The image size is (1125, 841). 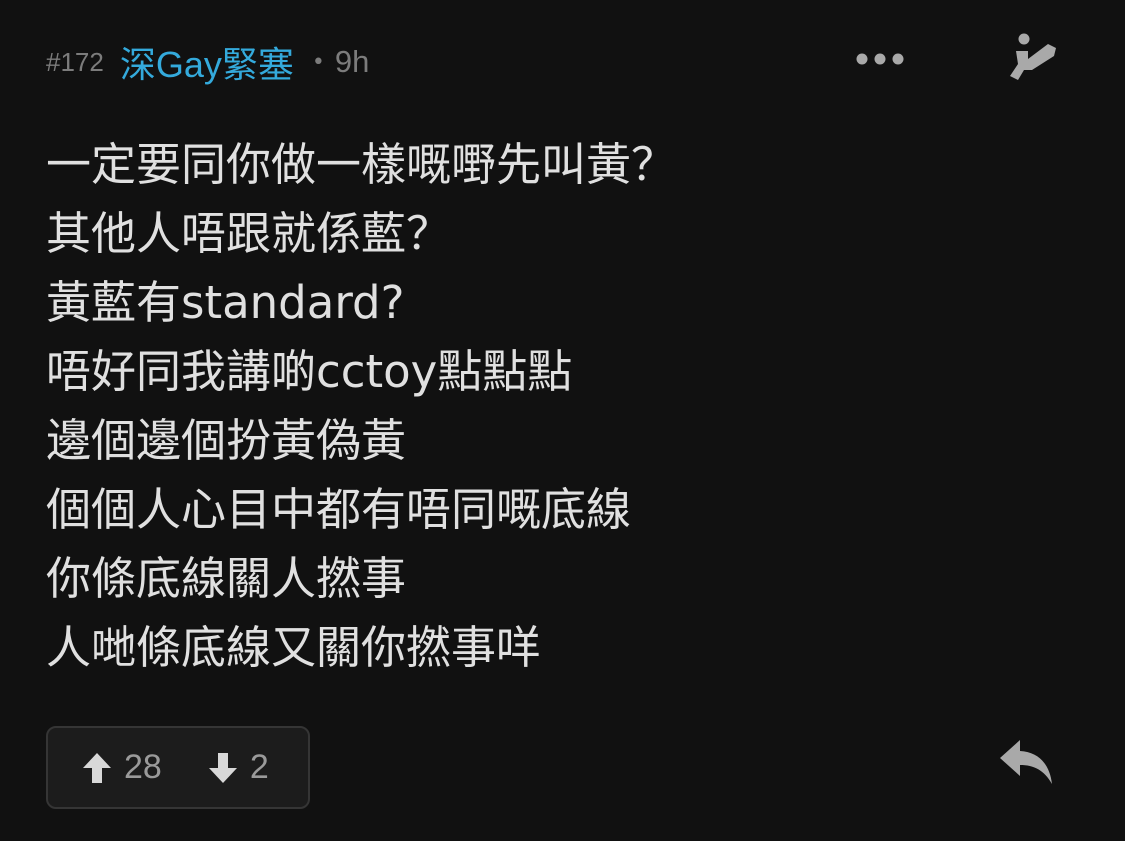 I want to click on more-horizontal-icon, so click(x=880, y=59).